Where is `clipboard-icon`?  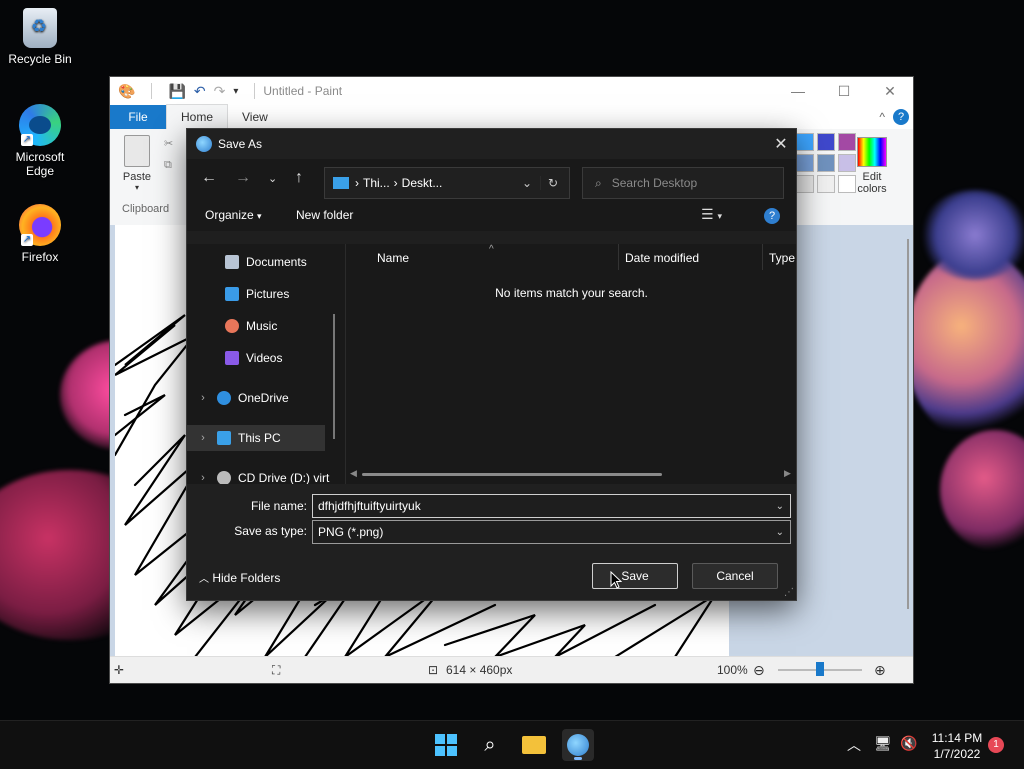
clipboard-icon is located at coordinates (137, 151).